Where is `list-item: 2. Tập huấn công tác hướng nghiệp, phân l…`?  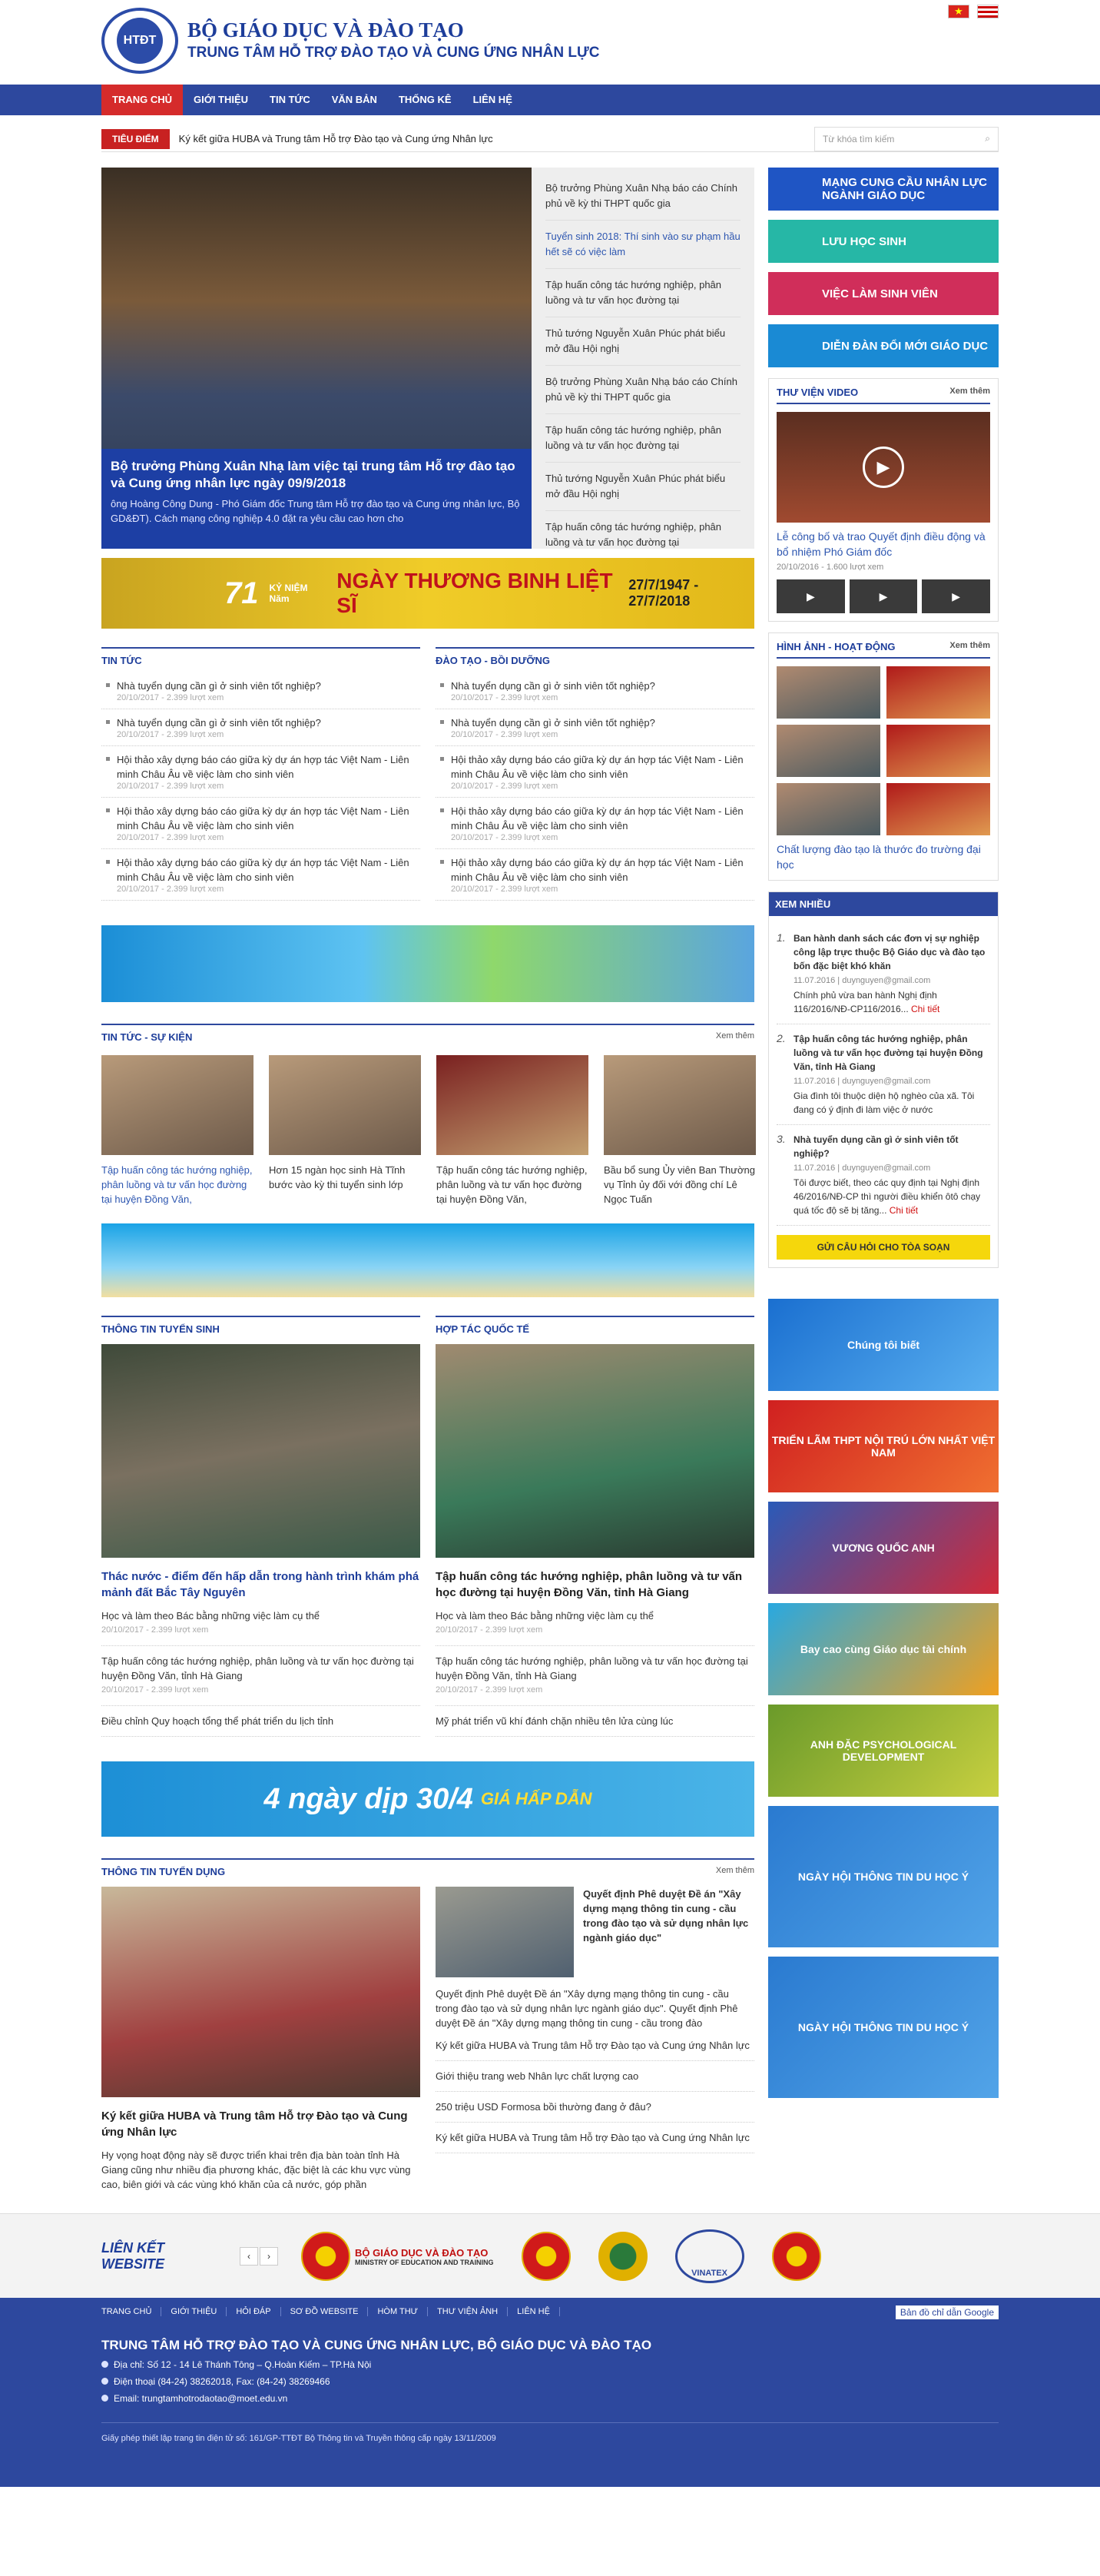
list-item: 2. Tập huấn công tác hướng nghiệp, phân l… is located at coordinates (883, 1074).